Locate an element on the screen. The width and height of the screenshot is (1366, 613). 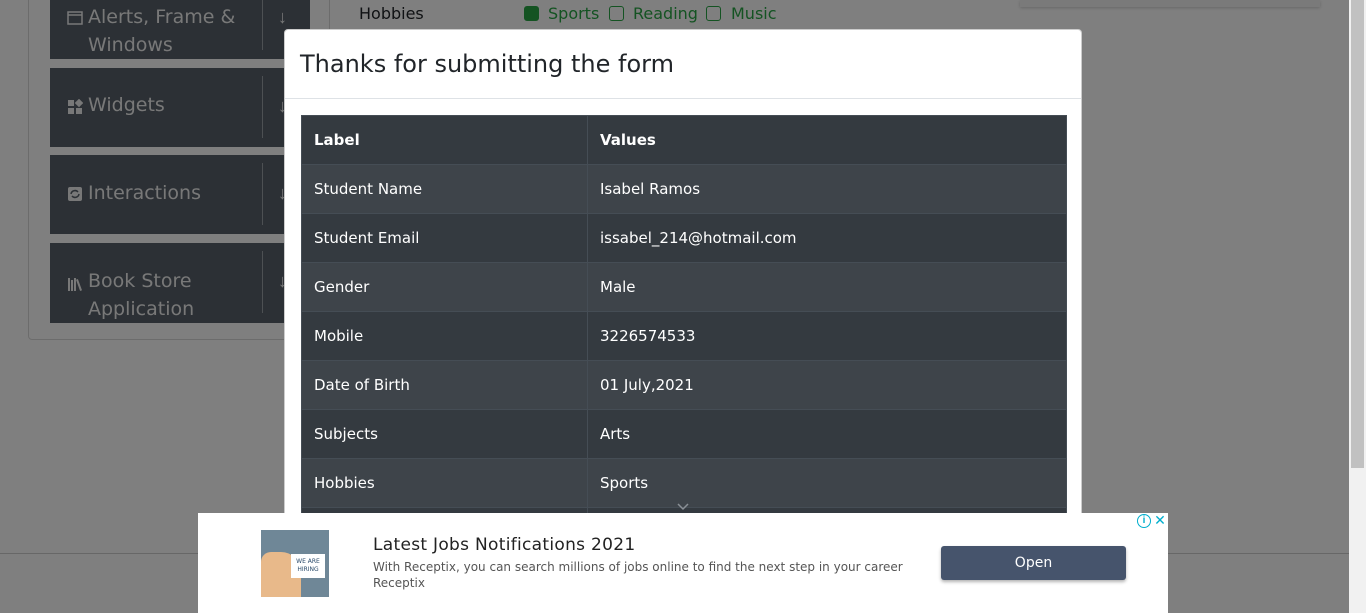
table-row: Gender Male is located at coordinates (684, 287).